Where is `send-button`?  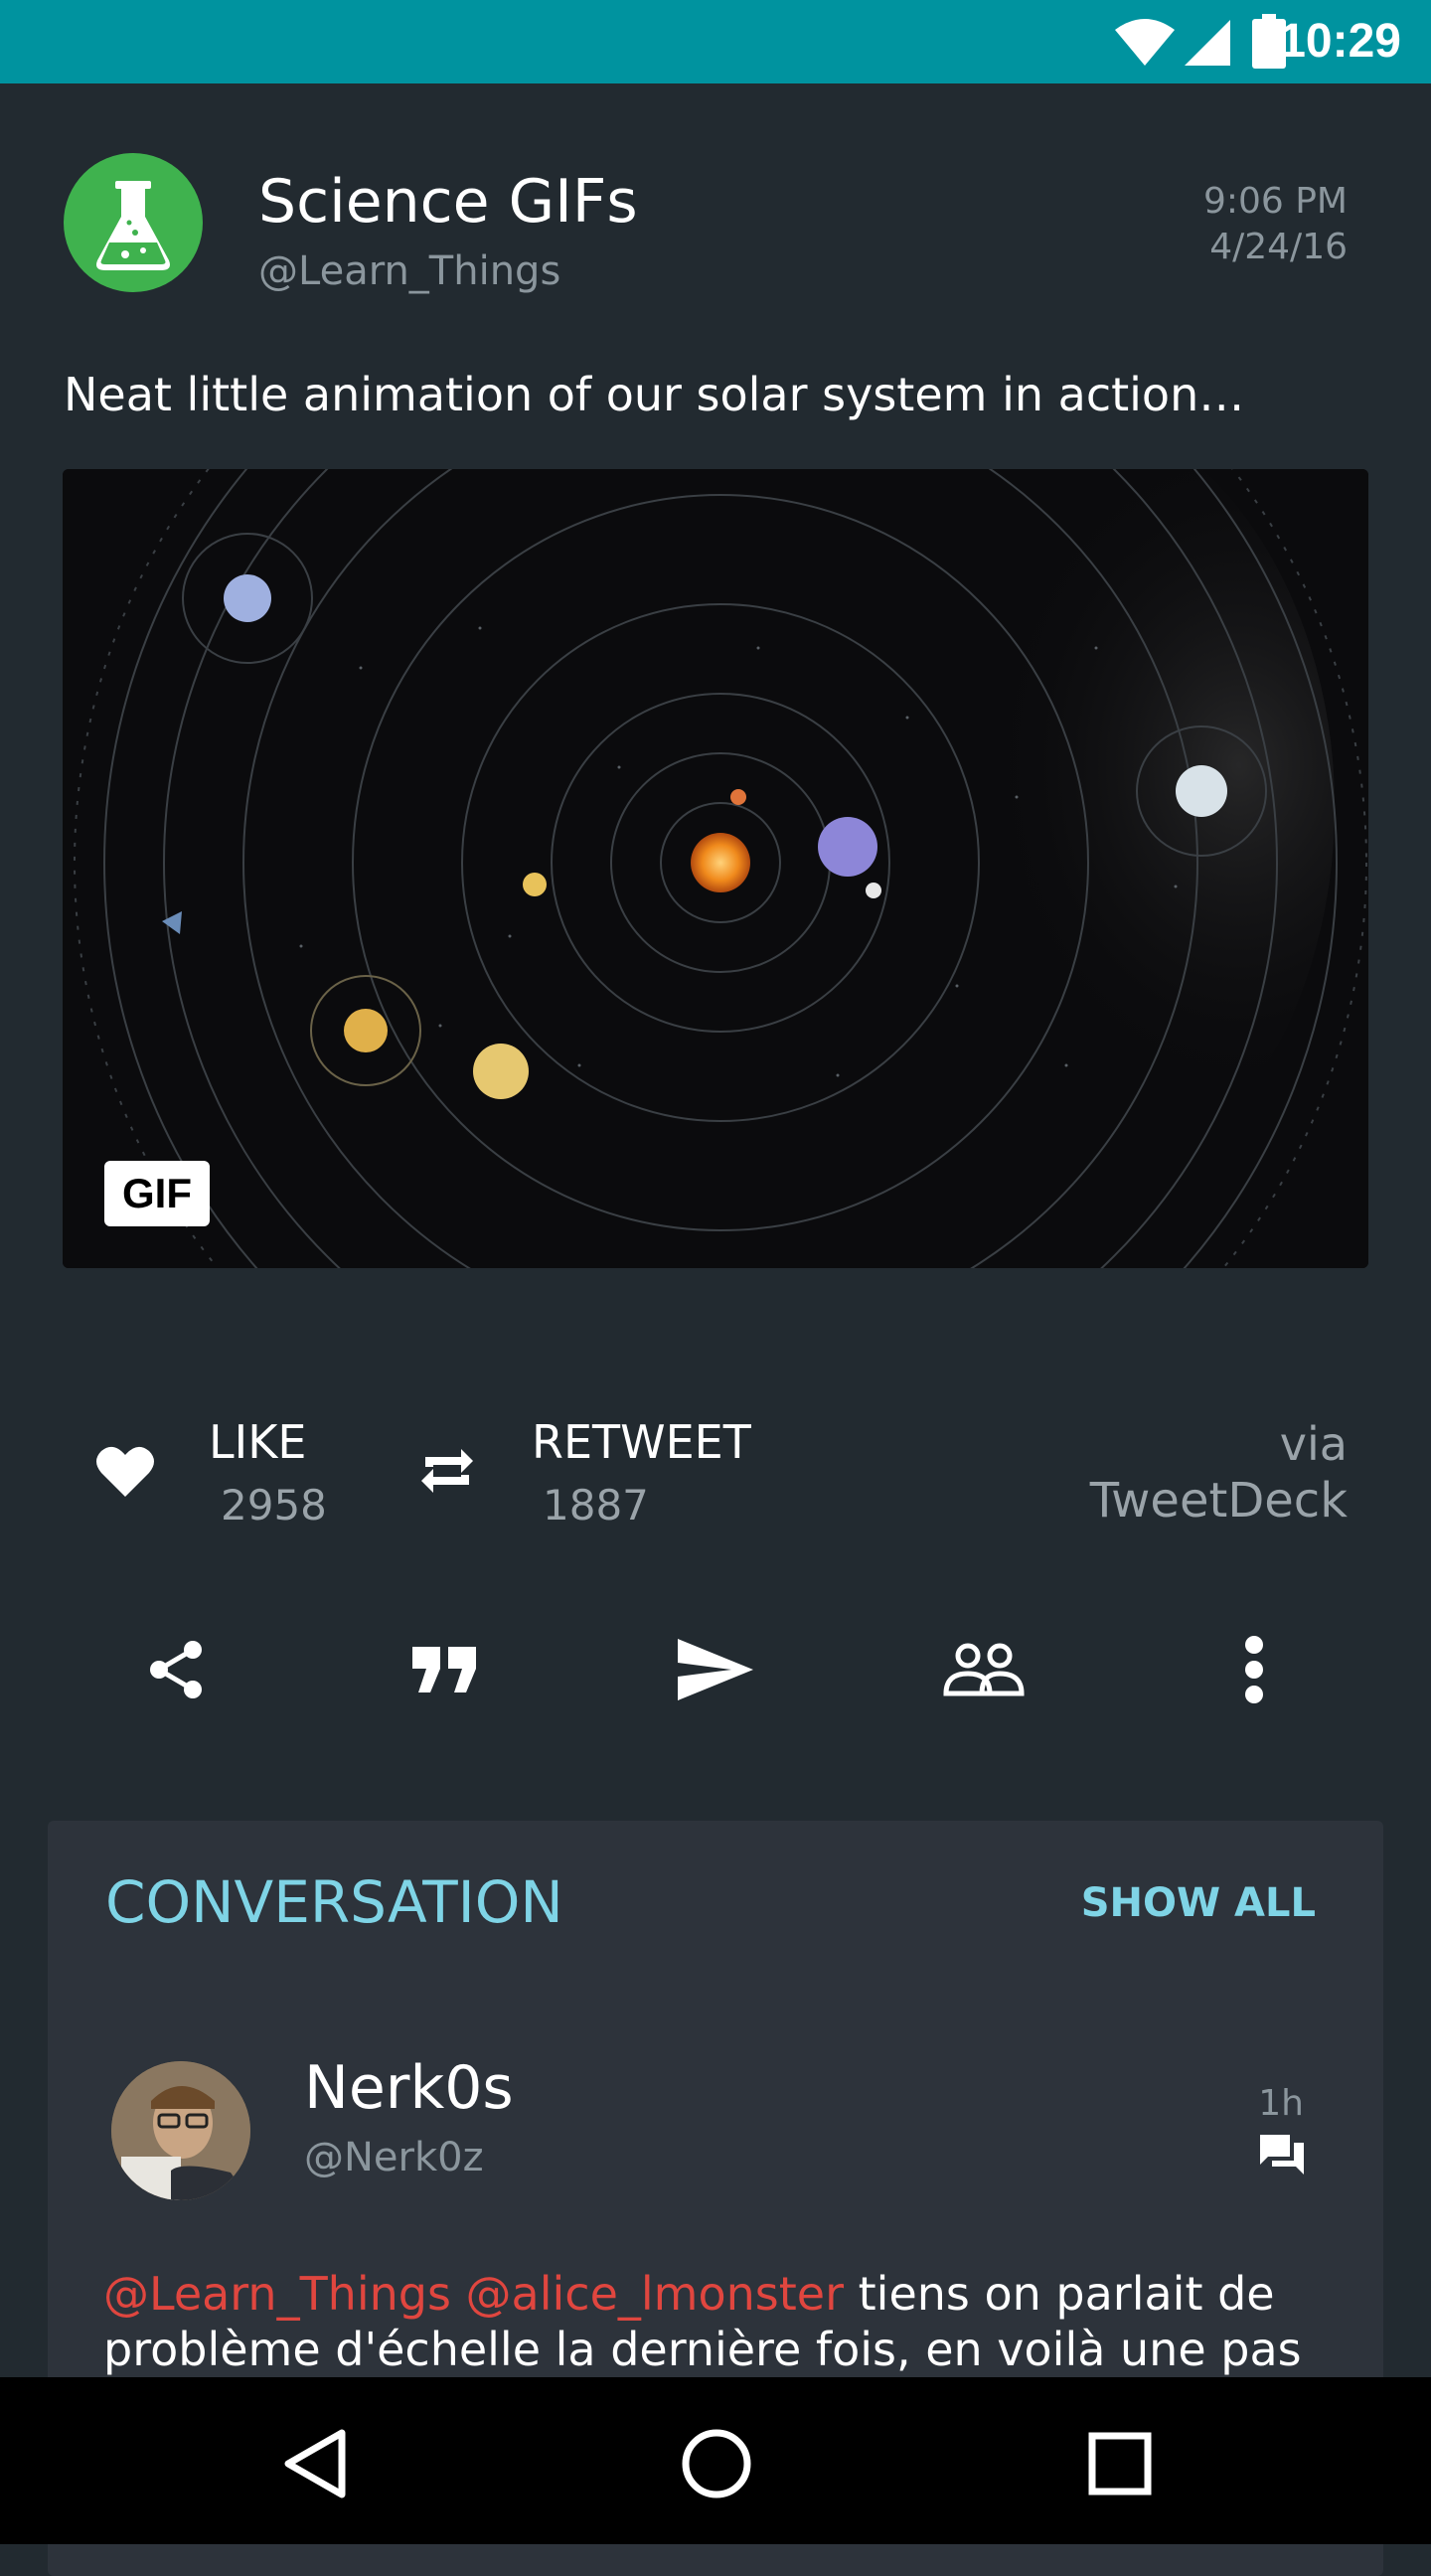 send-button is located at coordinates (715, 1669).